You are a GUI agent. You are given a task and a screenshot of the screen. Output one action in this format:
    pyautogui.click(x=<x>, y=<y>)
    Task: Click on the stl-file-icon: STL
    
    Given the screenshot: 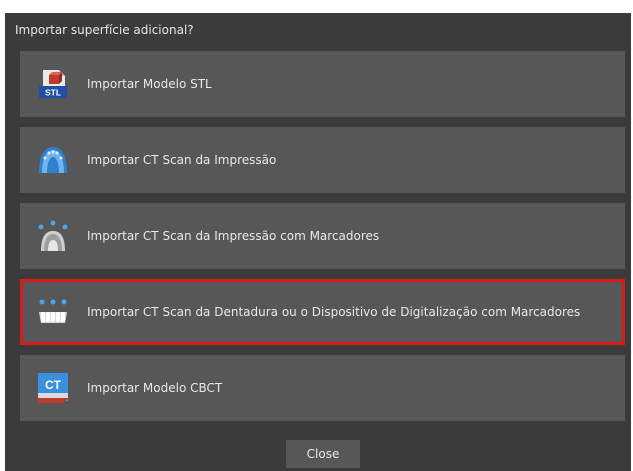 What is the action you would take?
    pyautogui.click(x=53, y=84)
    